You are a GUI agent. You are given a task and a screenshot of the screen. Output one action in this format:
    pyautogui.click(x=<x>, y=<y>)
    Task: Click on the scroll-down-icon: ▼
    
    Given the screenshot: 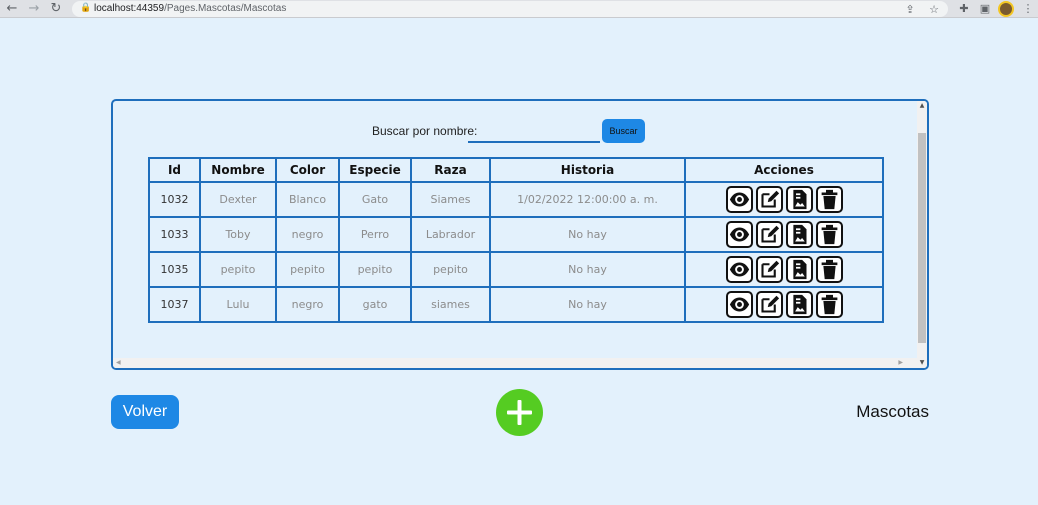 What is the action you would take?
    pyautogui.click(x=922, y=362)
    